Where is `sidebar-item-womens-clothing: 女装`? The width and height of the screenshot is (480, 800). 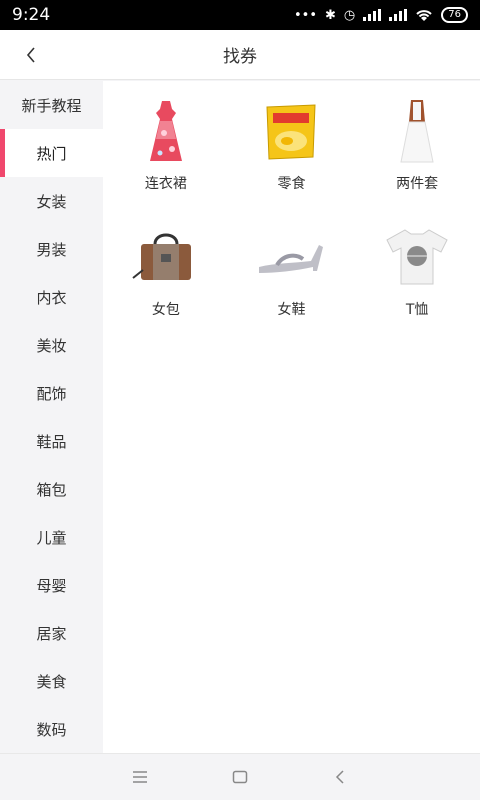 sidebar-item-womens-clothing: 女装 is located at coordinates (51, 201).